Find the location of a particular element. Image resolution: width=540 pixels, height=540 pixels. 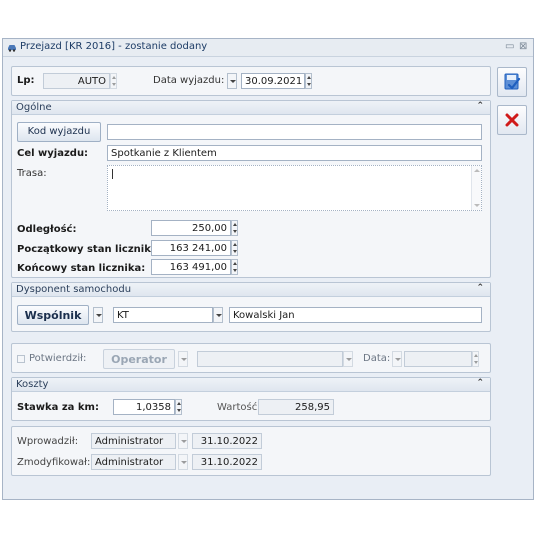

cancel-x-icon is located at coordinates (512, 120).